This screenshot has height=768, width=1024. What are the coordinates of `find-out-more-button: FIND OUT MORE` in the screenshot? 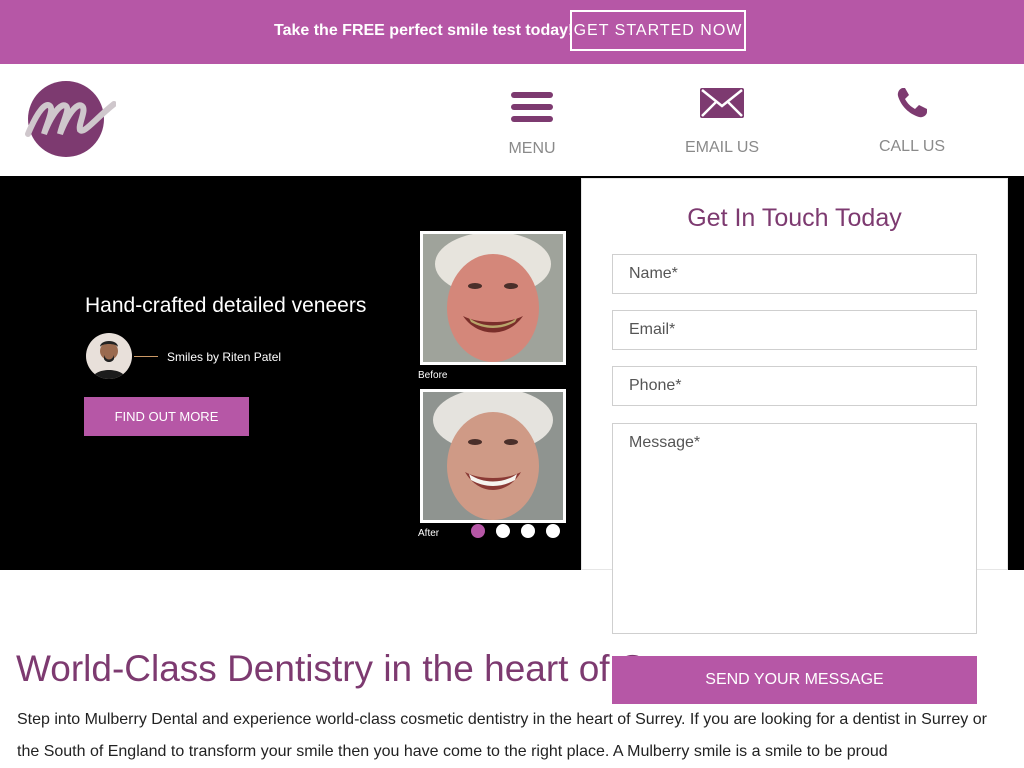 It's located at (166, 416).